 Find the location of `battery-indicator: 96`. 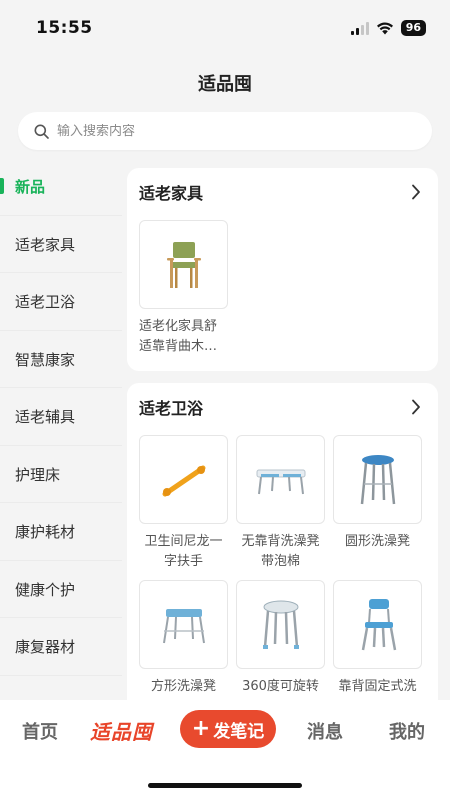

battery-indicator: 96 is located at coordinates (413, 28).